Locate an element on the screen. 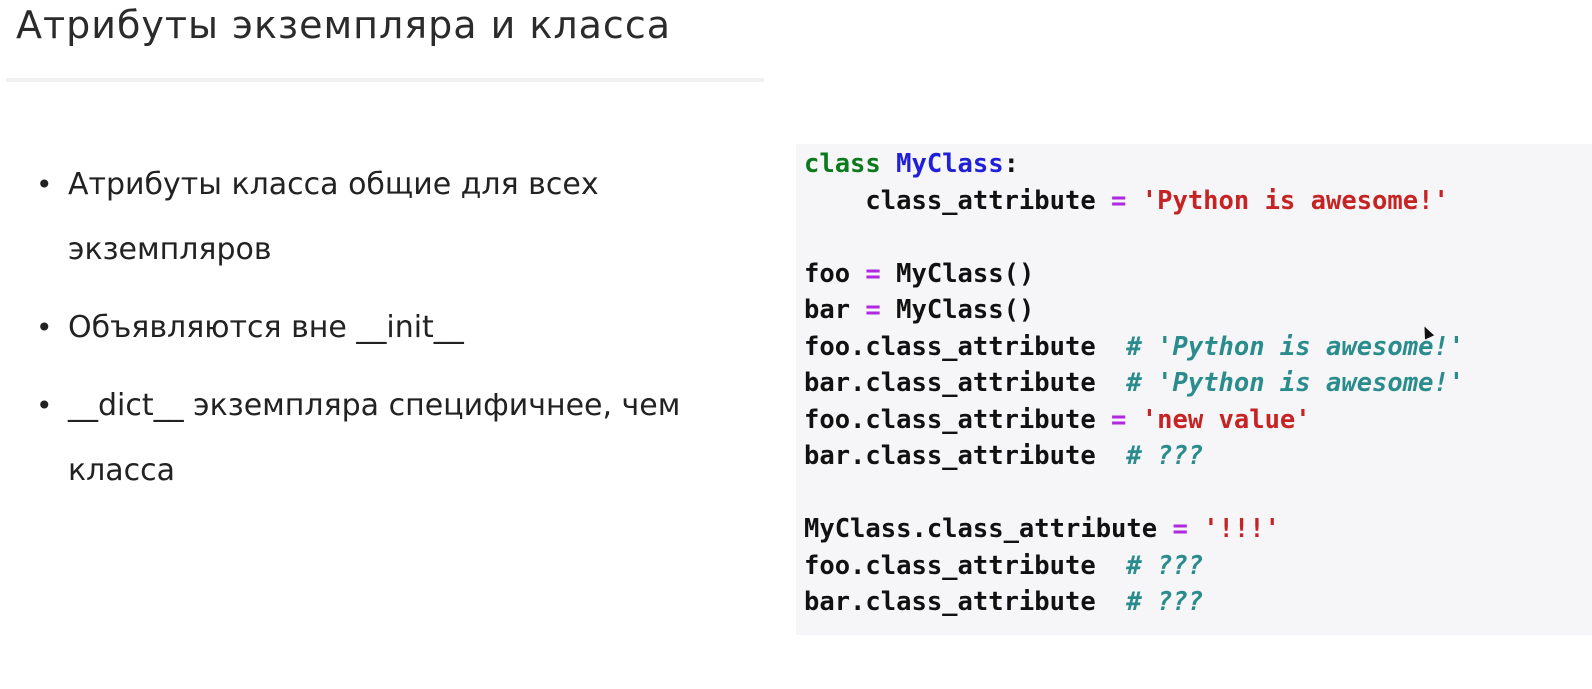 The image size is (1592, 689). title-divider is located at coordinates (385, 80).